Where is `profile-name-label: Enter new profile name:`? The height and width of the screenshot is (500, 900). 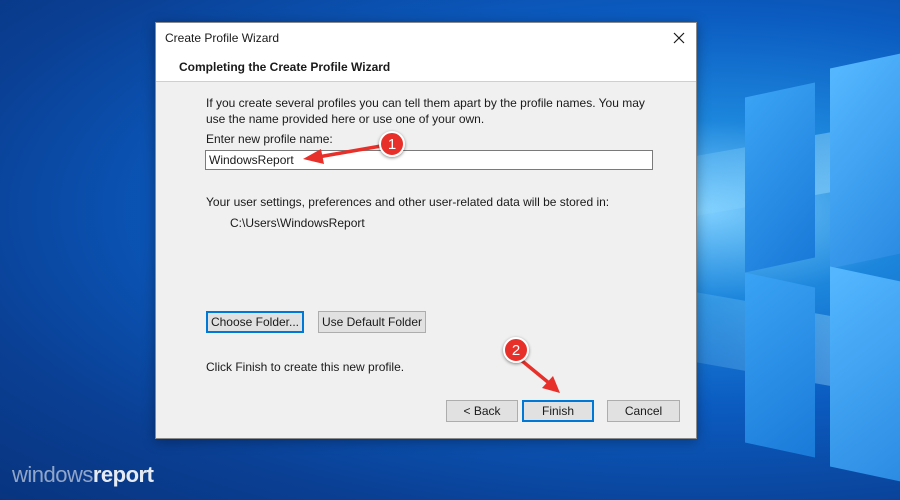 profile-name-label: Enter new profile name: is located at coordinates (269, 139).